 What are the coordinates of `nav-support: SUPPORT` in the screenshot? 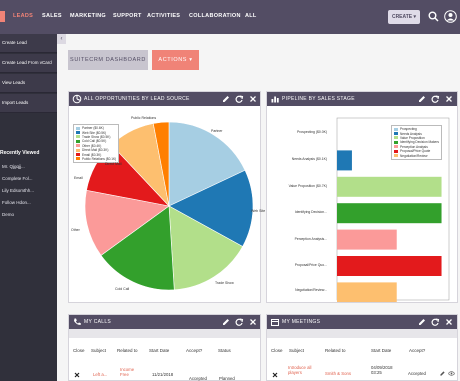 It's located at (127, 16).